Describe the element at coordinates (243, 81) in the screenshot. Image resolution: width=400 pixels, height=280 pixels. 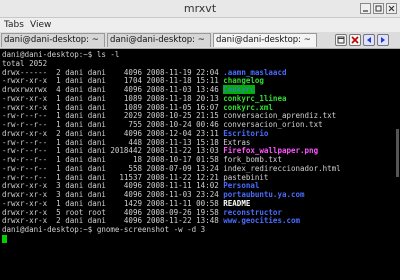
I see `file-name: changelog` at that location.